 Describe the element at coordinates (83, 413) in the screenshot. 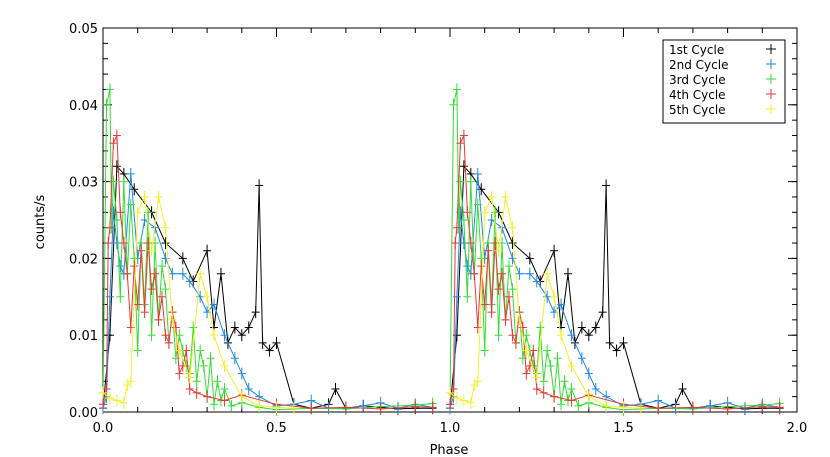

I see `y-tick-label: 0.00` at that location.